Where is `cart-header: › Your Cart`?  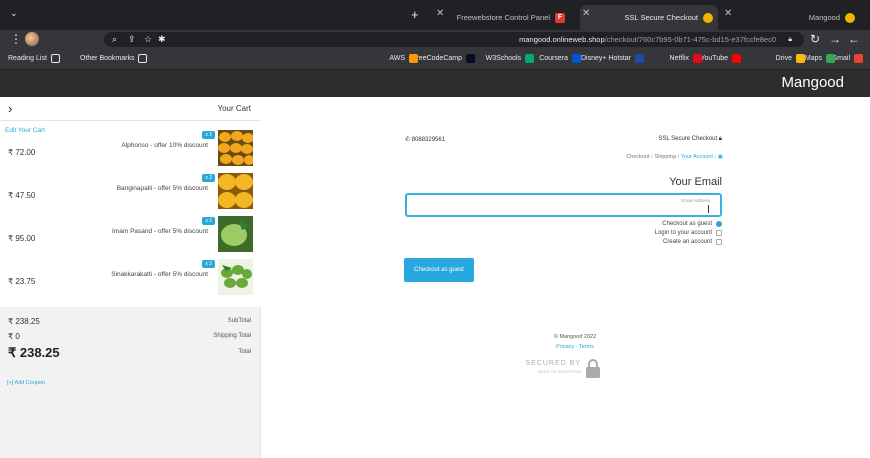
cart-header: › Your Cart is located at coordinates (130, 109).